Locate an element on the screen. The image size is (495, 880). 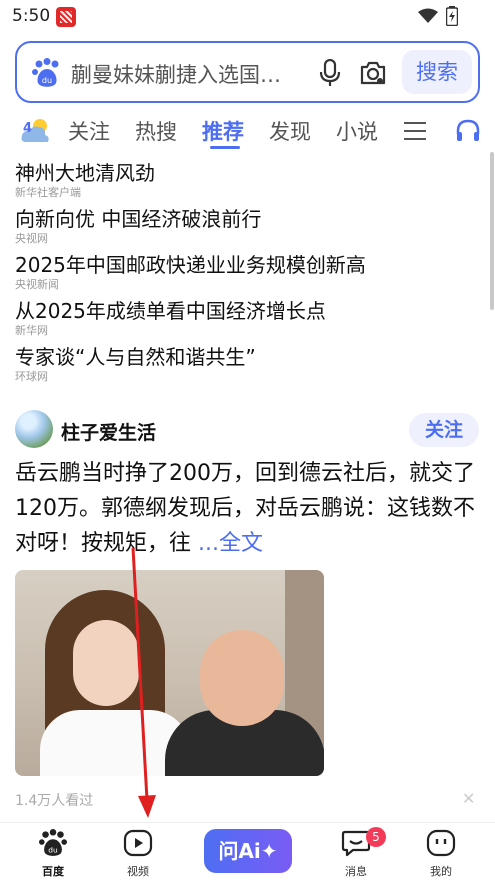
tab-follow: 关注 is located at coordinates (89, 131).